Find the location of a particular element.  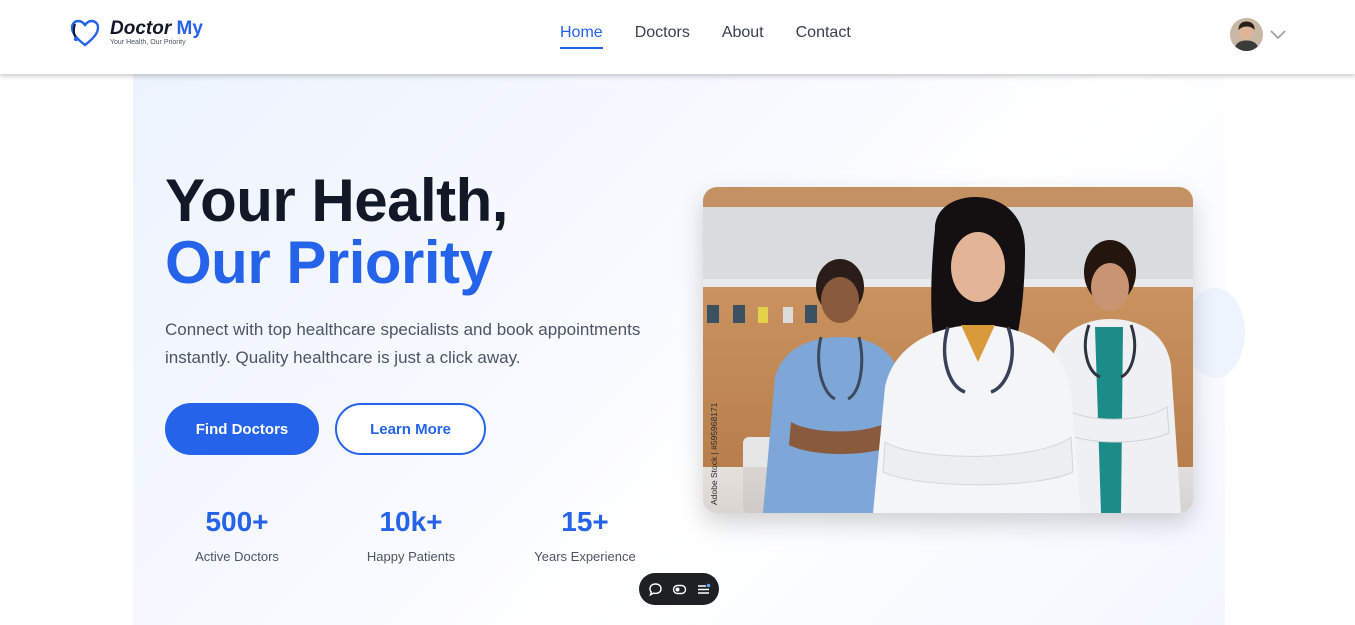

decorative-bubble is located at coordinates (1215, 333).